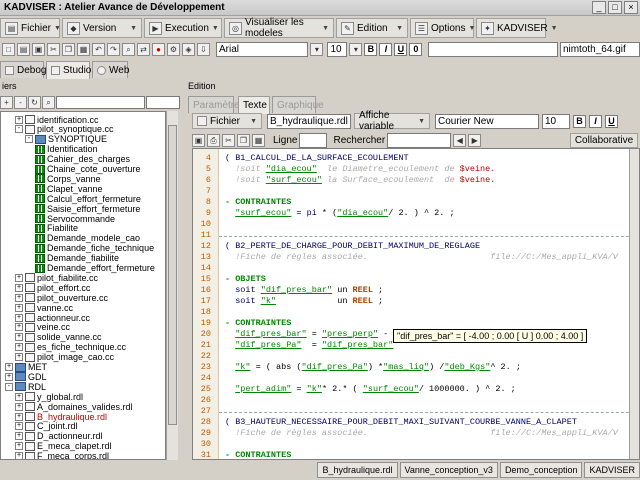 This screenshot has height=480, width=640. I want to click on undo-icon: ↶, so click(98, 49).